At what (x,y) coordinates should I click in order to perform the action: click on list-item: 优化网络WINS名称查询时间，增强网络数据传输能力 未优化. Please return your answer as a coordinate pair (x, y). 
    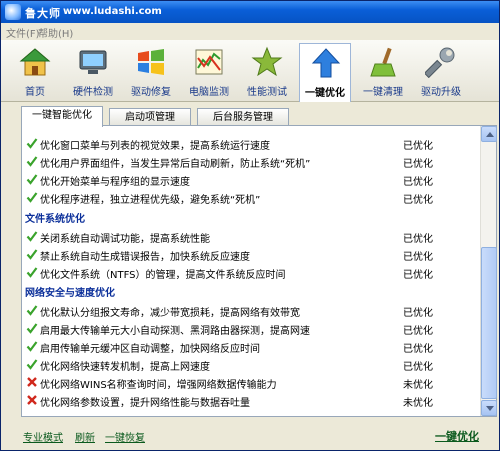
    Looking at the image, I should click on (251, 382).